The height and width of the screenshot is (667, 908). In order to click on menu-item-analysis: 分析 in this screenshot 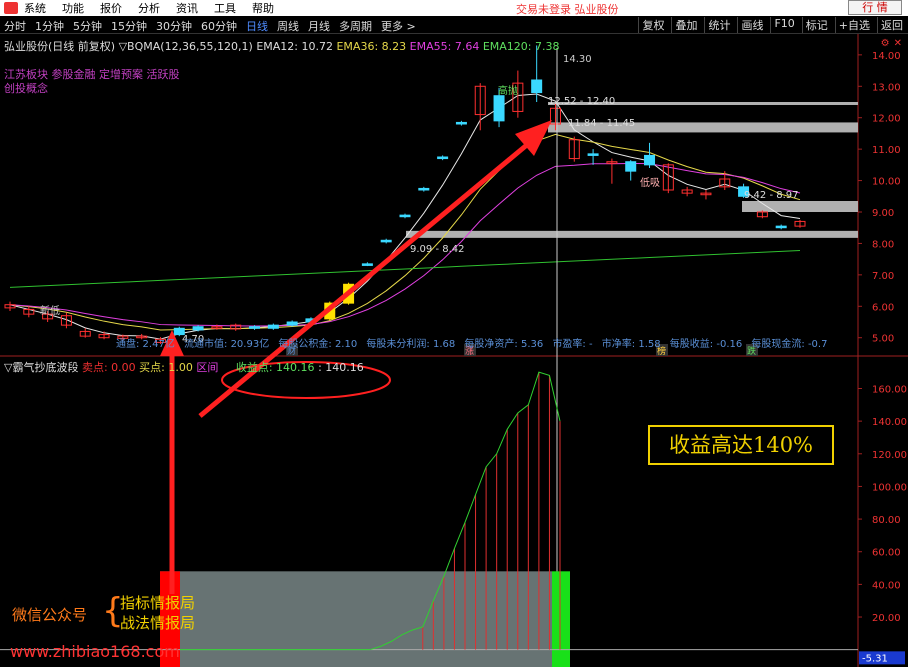, I will do `click(149, 8)`.